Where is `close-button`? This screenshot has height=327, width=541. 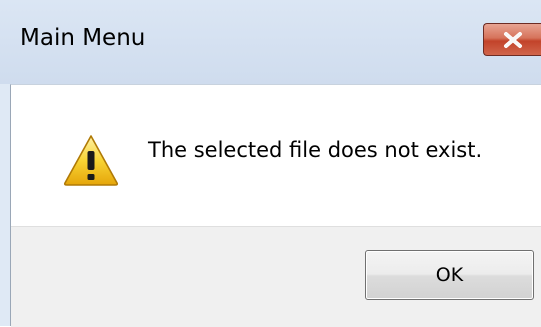
close-button is located at coordinates (512, 39).